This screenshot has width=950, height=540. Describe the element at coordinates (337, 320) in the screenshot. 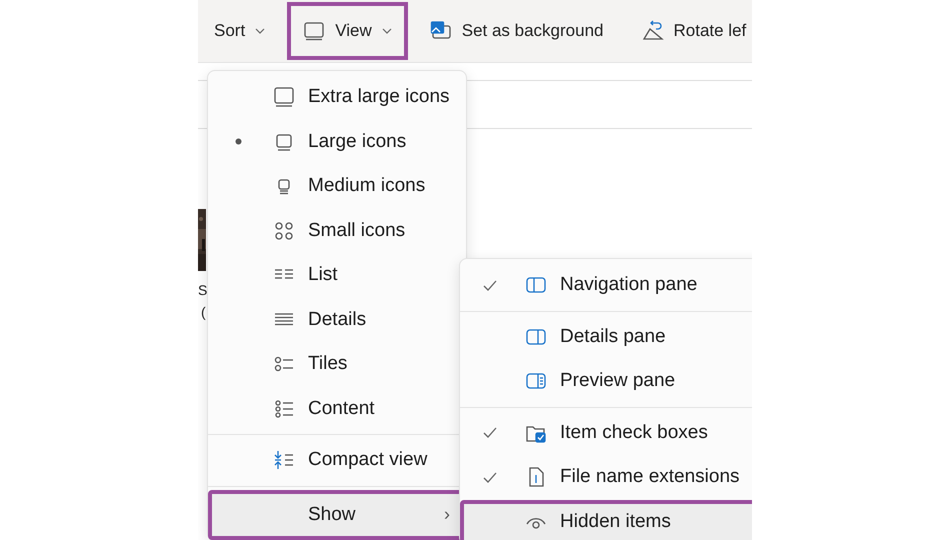

I see `menu-item: Details` at that location.